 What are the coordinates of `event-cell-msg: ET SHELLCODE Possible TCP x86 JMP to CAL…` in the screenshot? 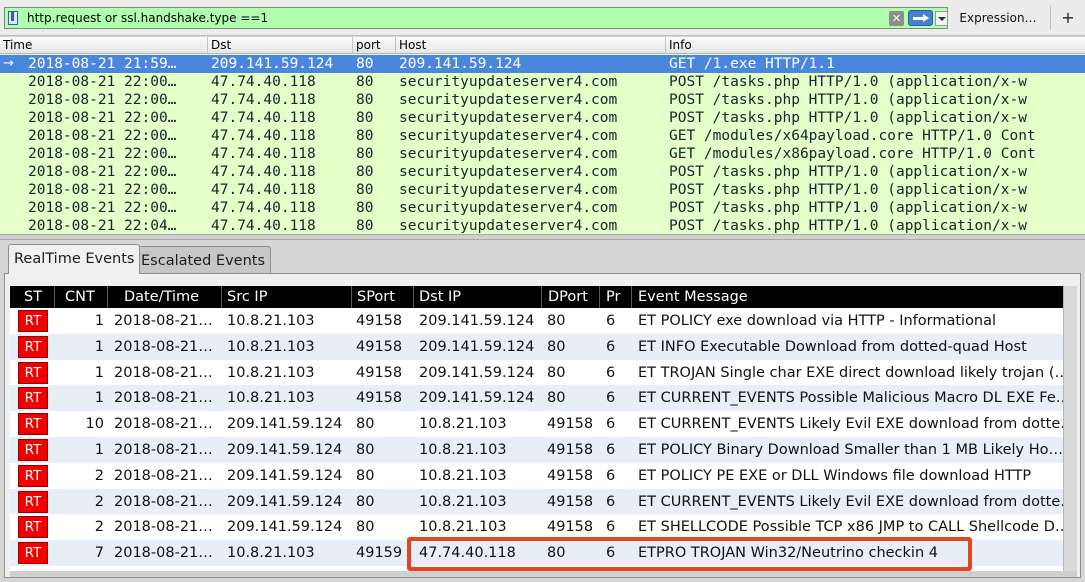 It's located at (850, 527).